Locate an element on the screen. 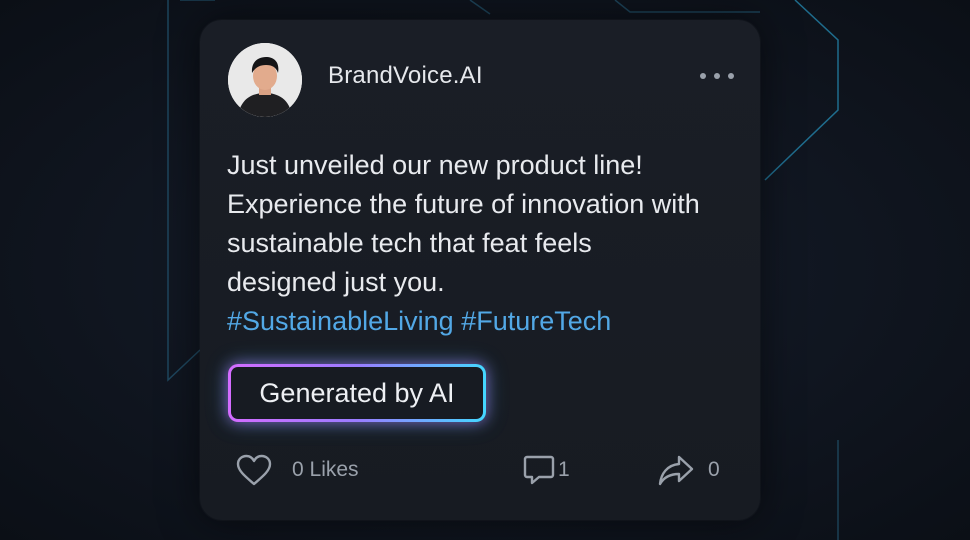 The height and width of the screenshot is (540, 970). post-text-line: Experience the future of innovation with is located at coordinates (463, 204).